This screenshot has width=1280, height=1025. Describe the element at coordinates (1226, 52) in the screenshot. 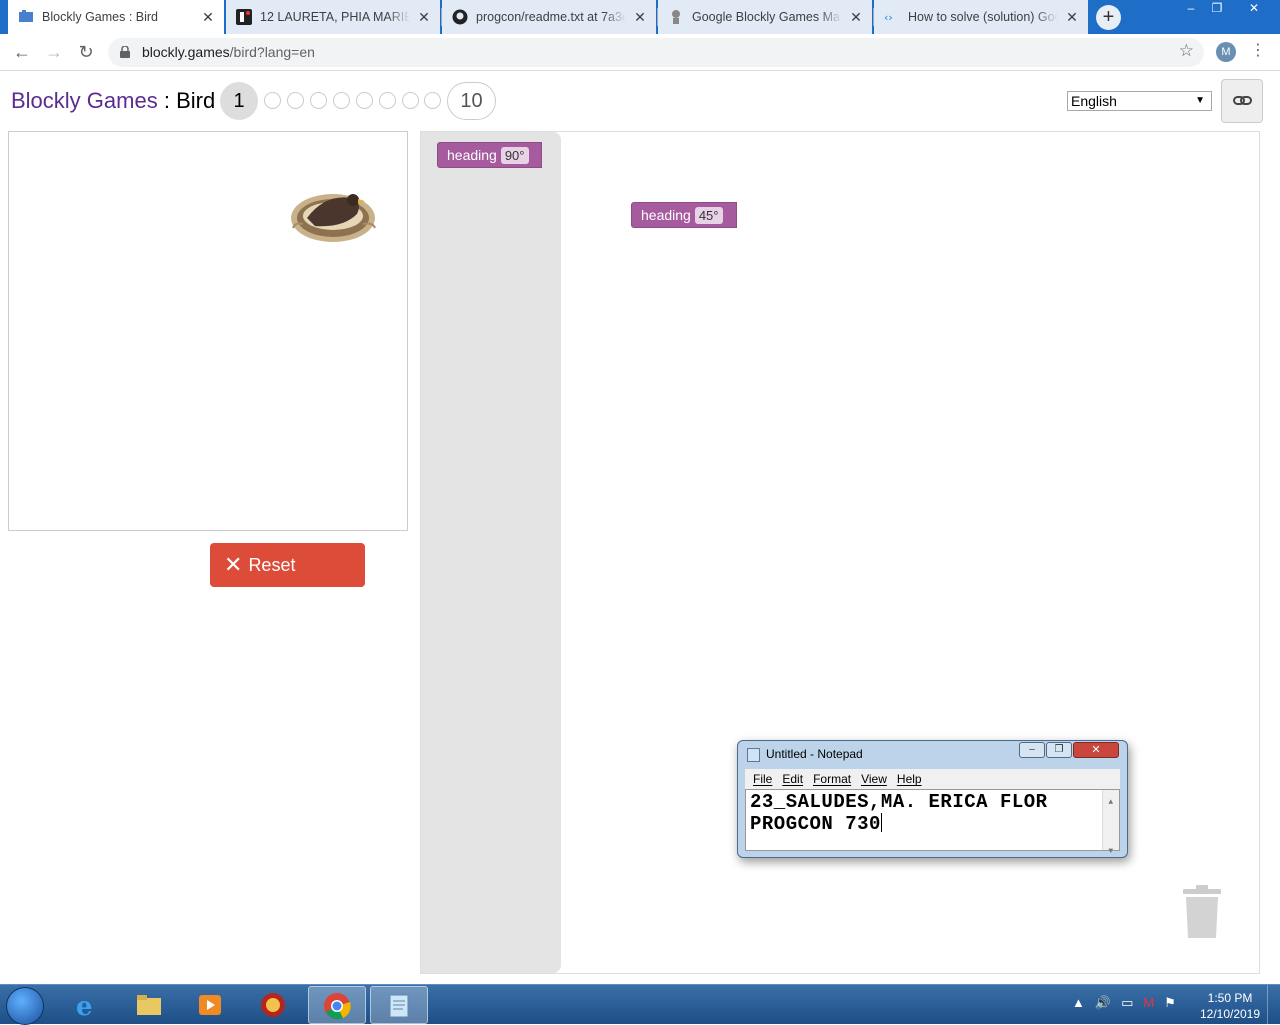

I see `profile-avatar: M` at that location.